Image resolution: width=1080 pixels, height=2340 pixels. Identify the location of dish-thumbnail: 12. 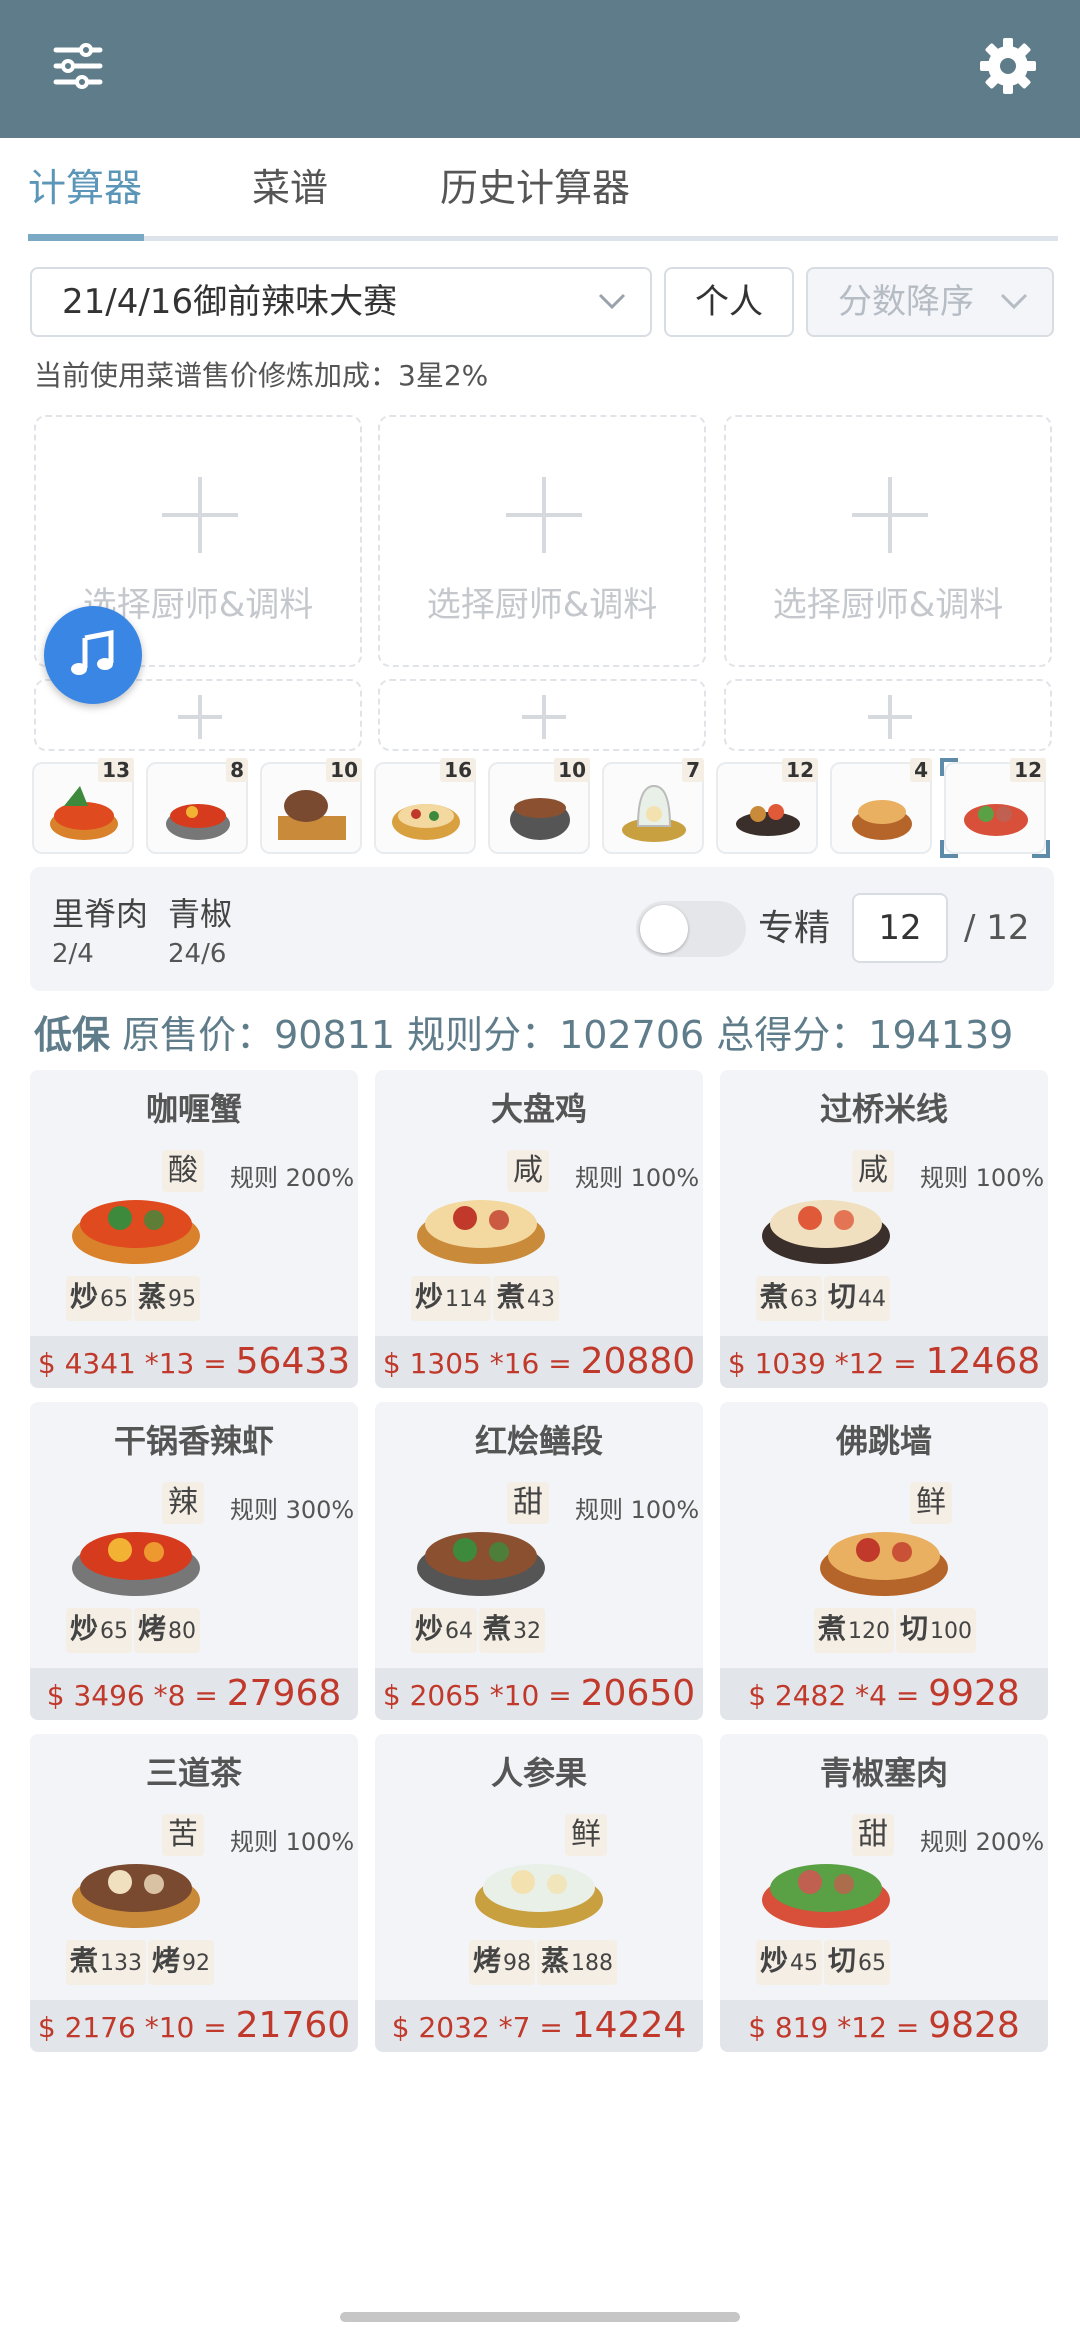
(767, 806).